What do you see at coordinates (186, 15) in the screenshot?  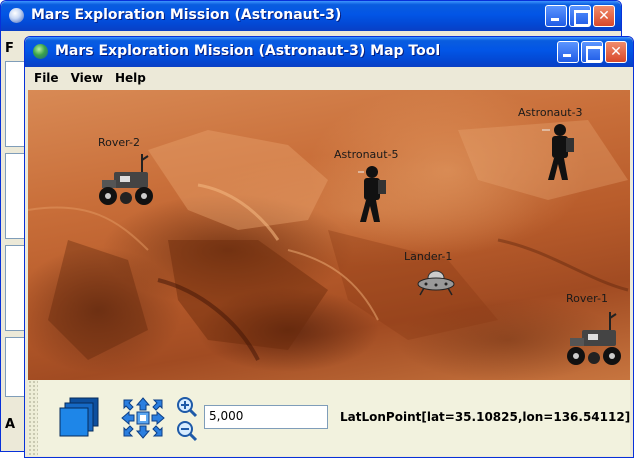 I see `back-window-title: Mars Exploration Mission (Astronaut-3)` at bounding box center [186, 15].